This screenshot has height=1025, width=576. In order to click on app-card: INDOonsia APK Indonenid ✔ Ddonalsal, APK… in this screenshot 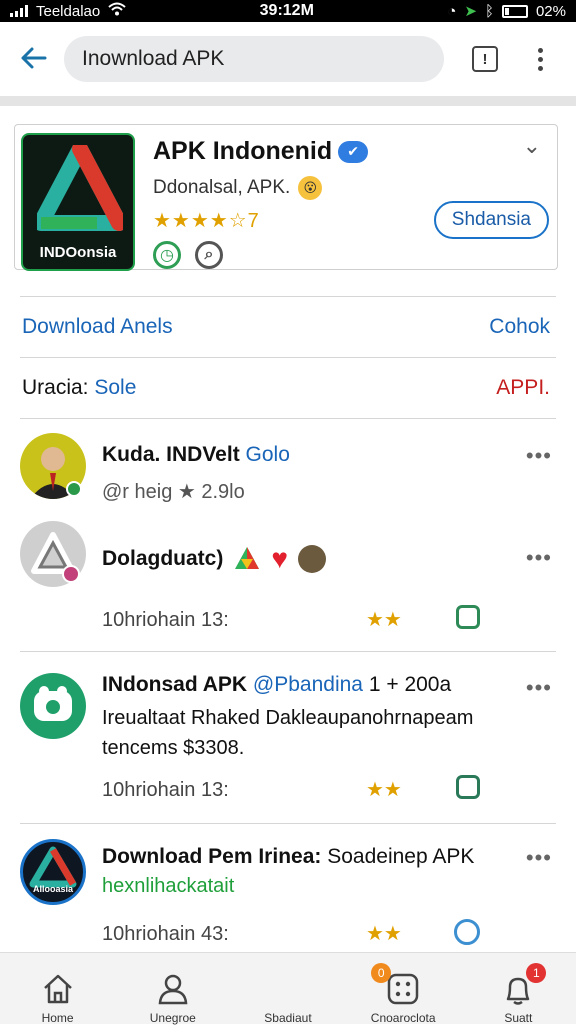, I will do `click(286, 197)`.